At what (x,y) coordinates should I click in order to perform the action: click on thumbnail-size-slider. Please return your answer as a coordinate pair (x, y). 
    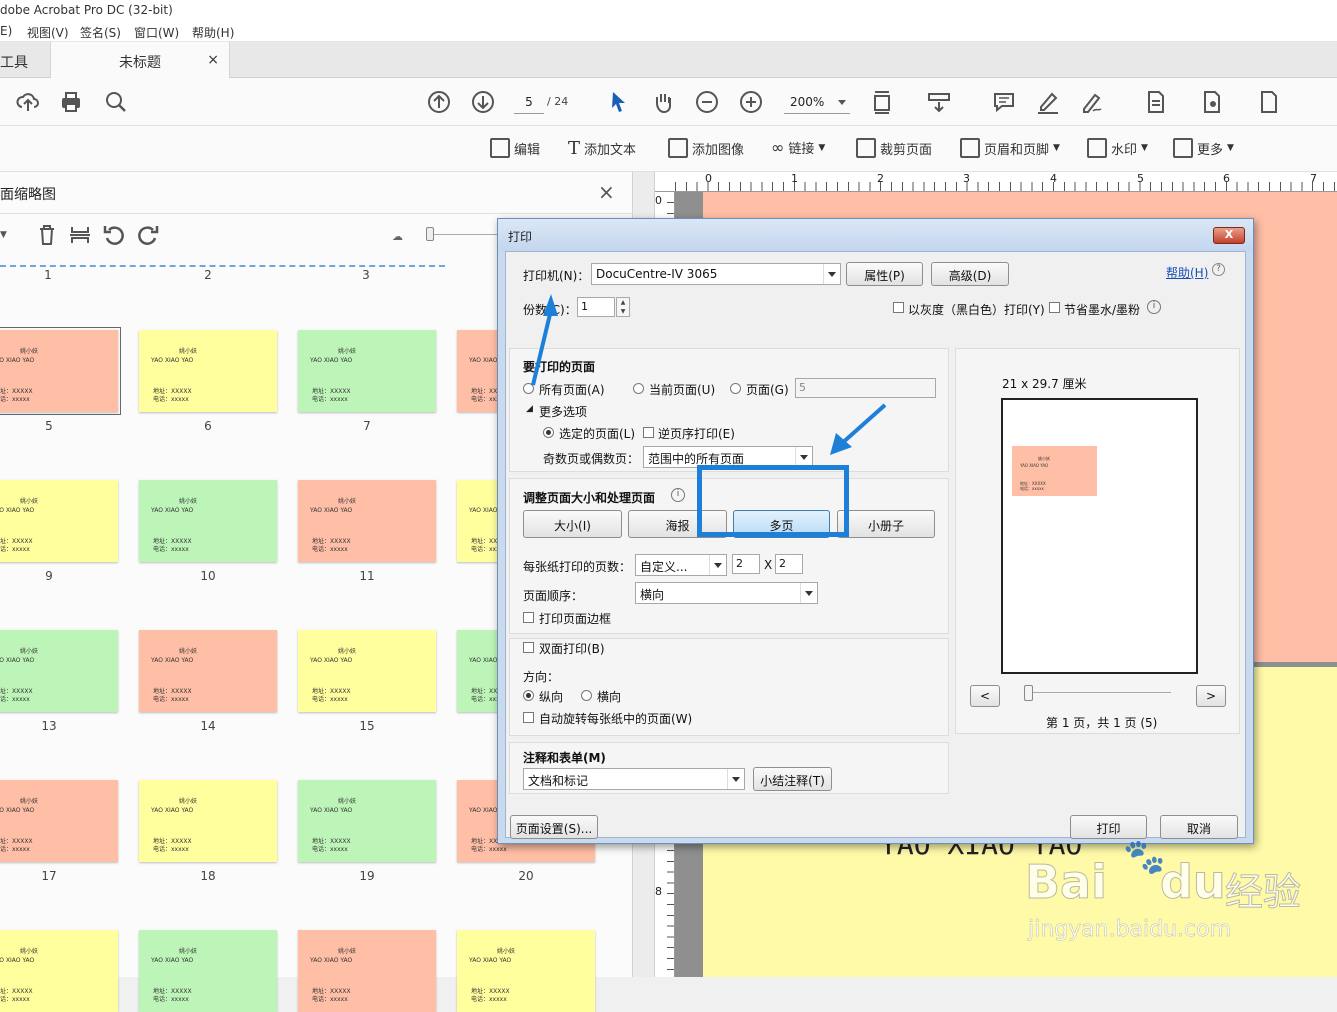
    Looking at the image, I should click on (430, 234).